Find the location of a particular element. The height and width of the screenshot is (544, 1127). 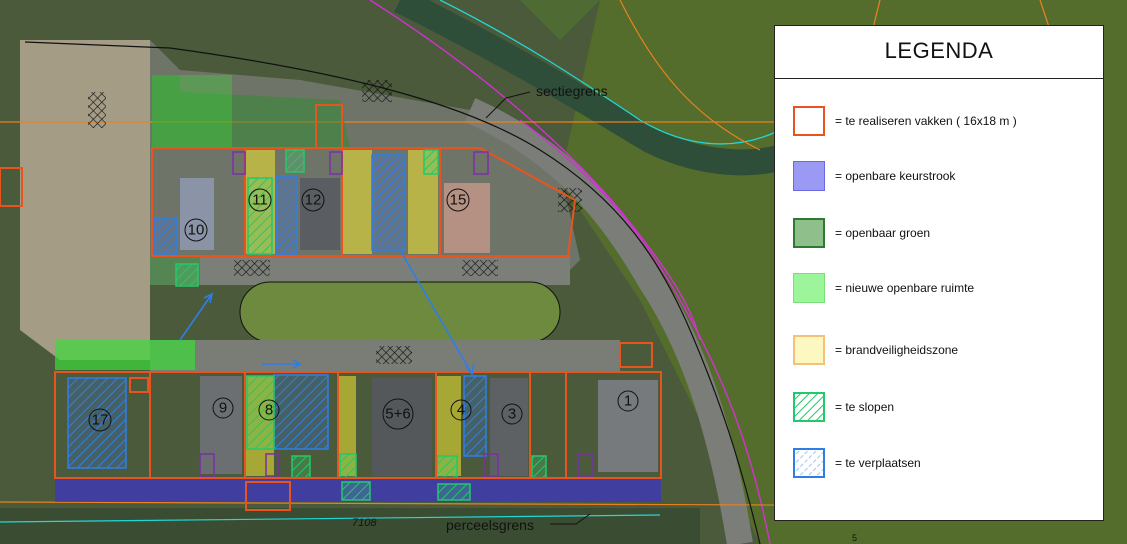

svg-text: 8 is located at coordinates (269, 410).